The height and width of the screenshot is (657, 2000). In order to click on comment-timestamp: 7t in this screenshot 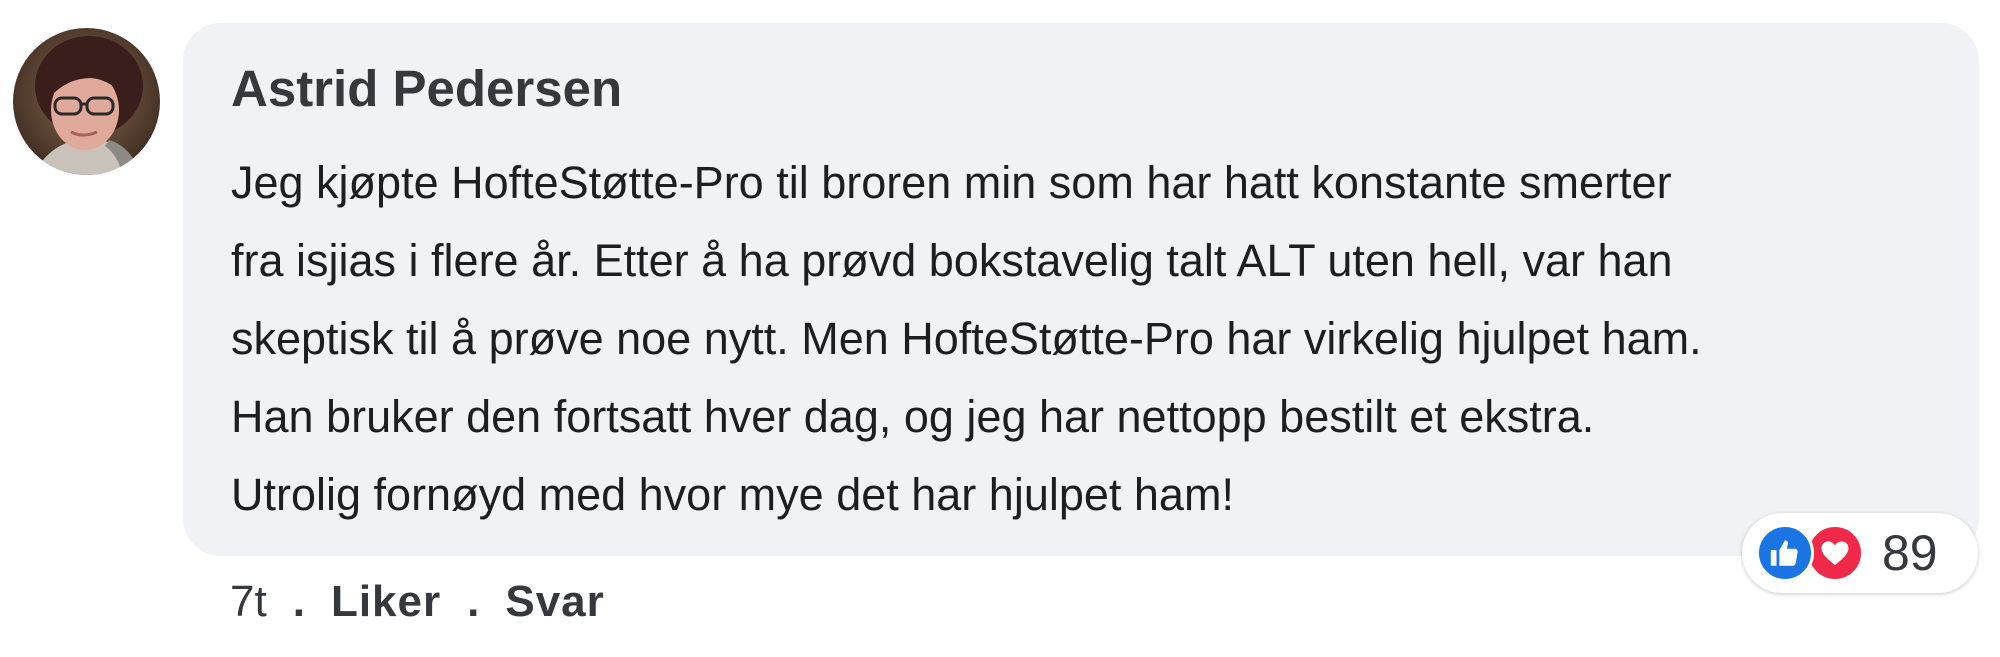, I will do `click(248, 602)`.